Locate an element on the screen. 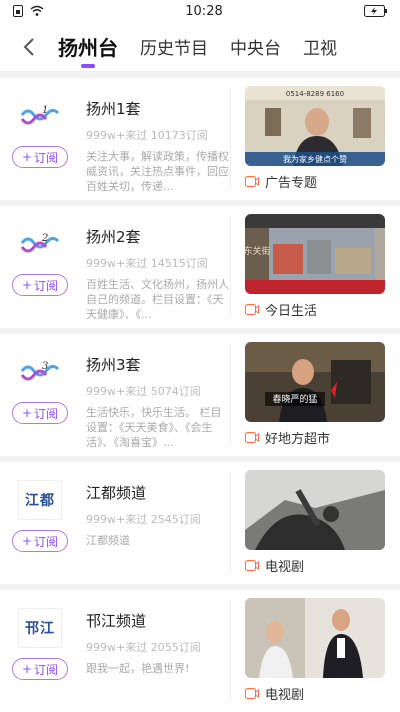 The height and width of the screenshot is (712, 400). sim-icon is located at coordinates (18, 11).